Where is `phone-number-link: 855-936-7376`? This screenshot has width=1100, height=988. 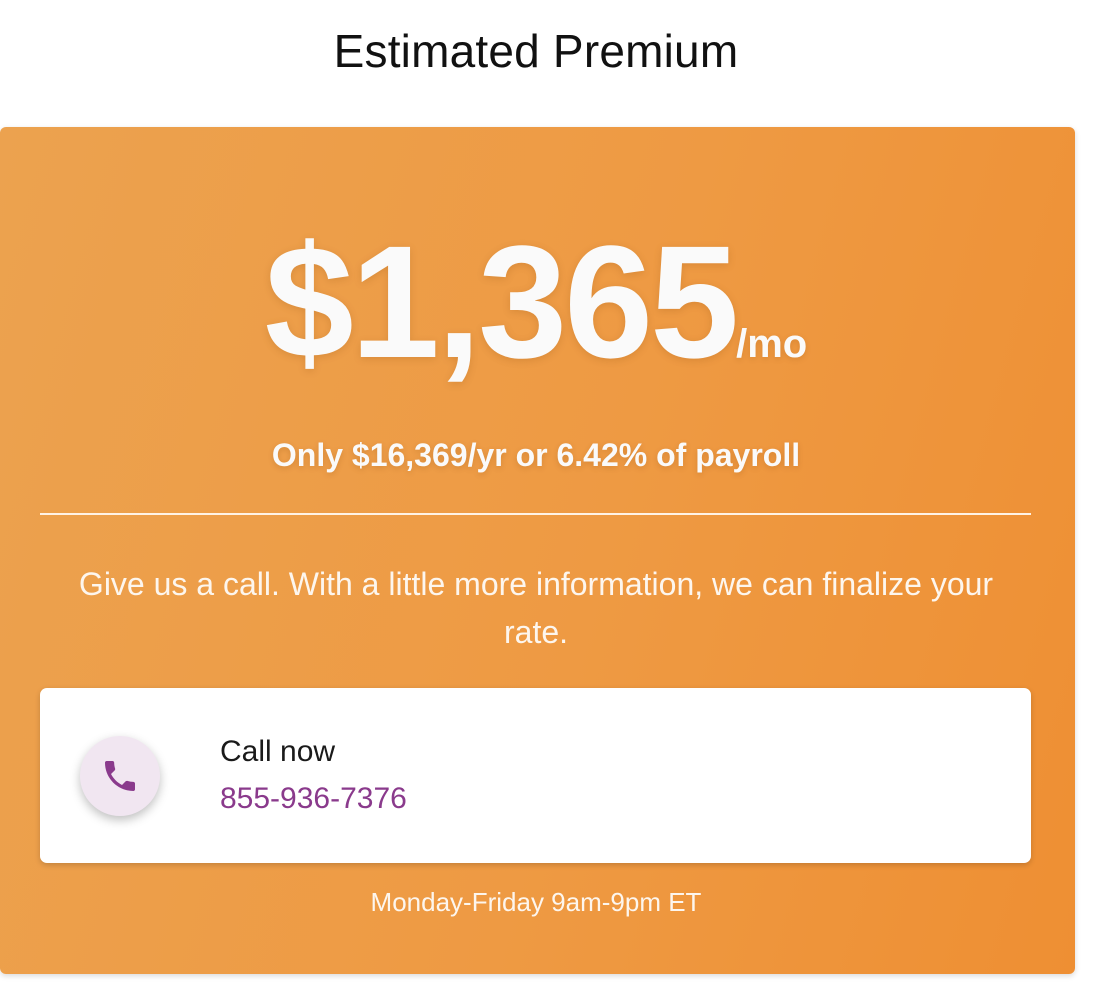 phone-number-link: 855-936-7376 is located at coordinates (313, 799).